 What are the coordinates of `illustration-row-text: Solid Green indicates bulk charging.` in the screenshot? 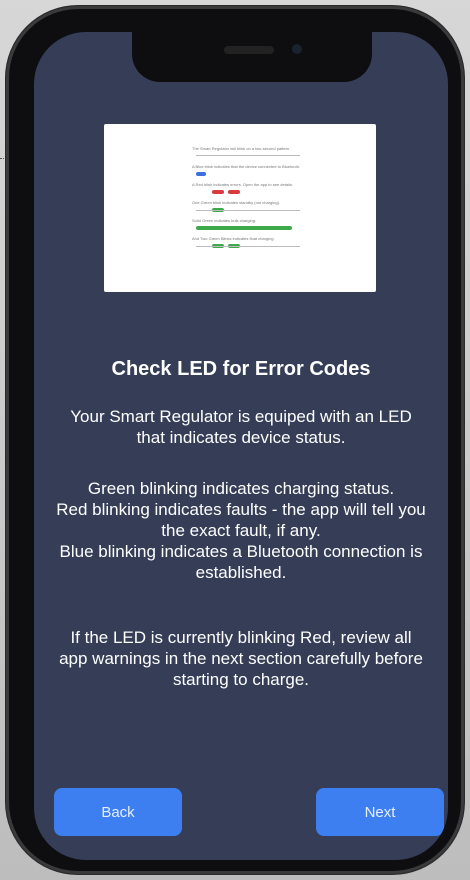 It's located at (224, 220).